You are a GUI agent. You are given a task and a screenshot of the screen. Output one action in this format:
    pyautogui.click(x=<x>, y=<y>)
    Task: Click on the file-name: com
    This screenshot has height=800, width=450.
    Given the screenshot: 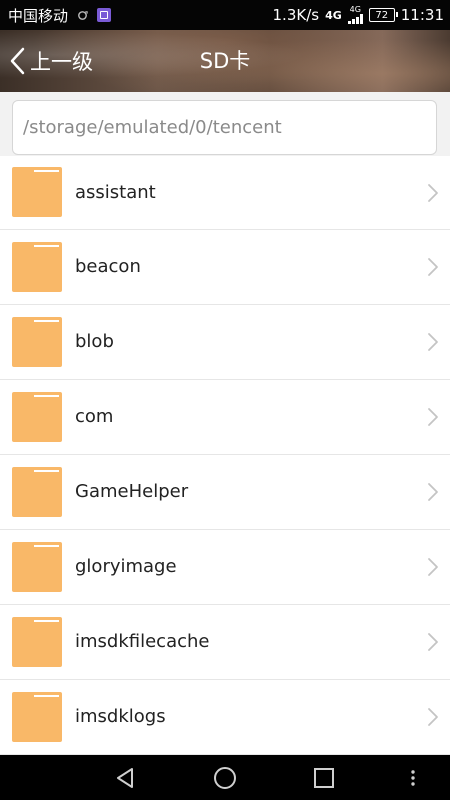 What is the action you would take?
    pyautogui.click(x=94, y=416)
    